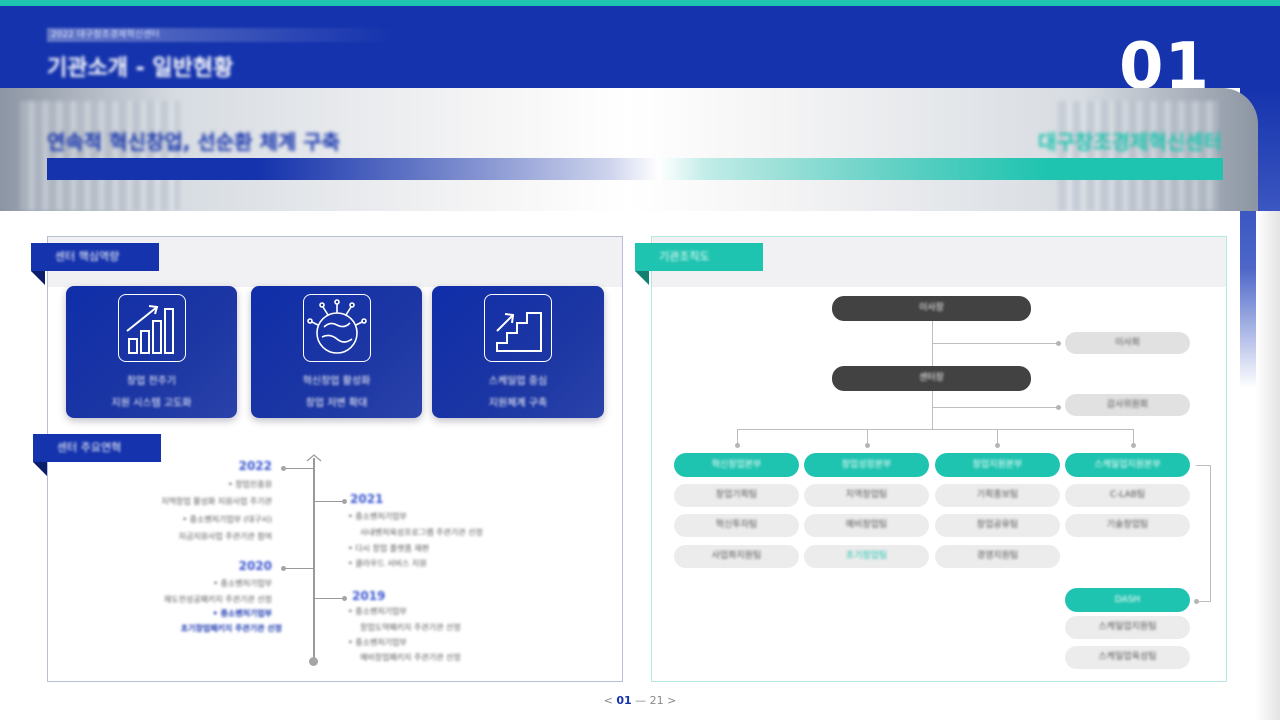 This screenshot has height=720, width=1280. What do you see at coordinates (997, 556) in the screenshot?
I see `org-team: 경영지원팀` at bounding box center [997, 556].